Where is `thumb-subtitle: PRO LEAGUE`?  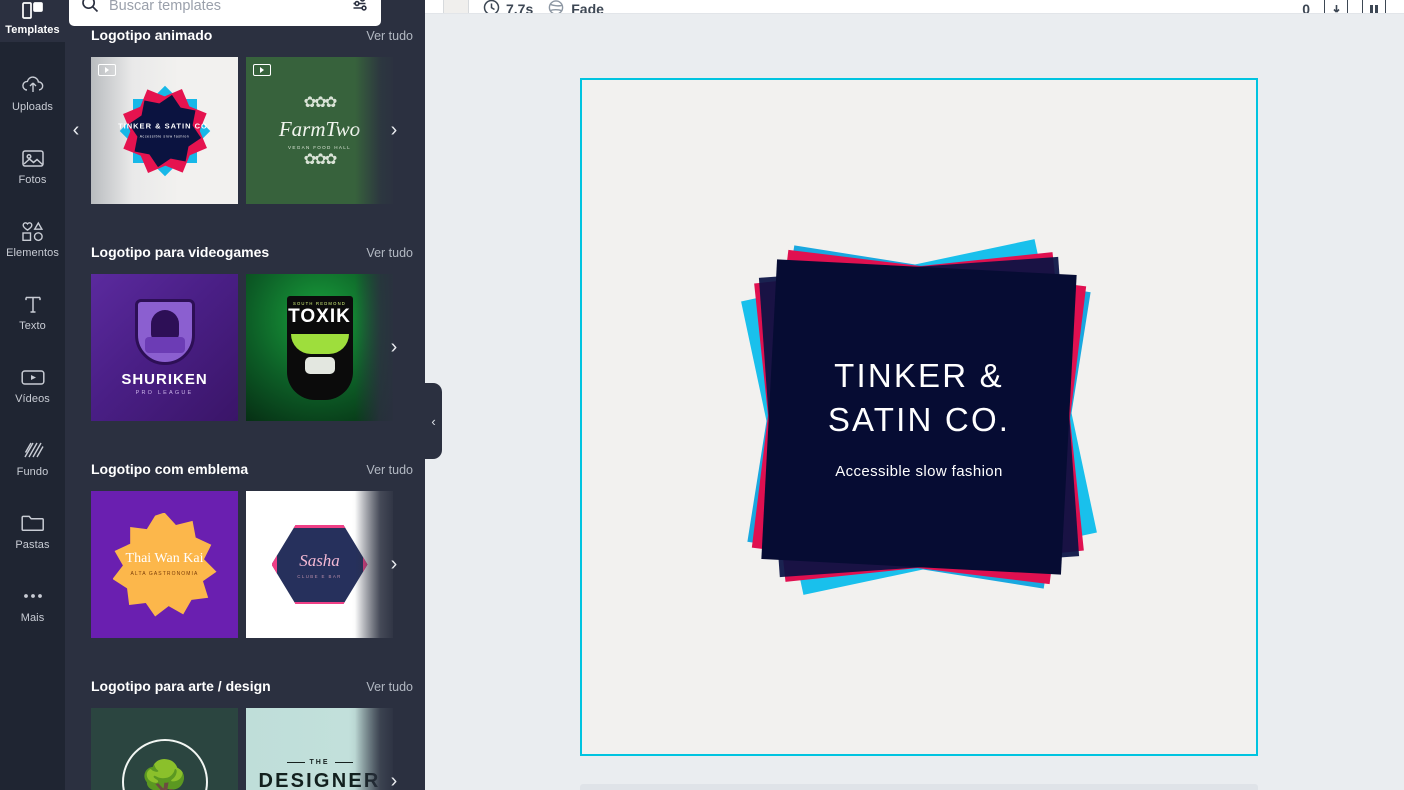 thumb-subtitle: PRO LEAGUE is located at coordinates (164, 393).